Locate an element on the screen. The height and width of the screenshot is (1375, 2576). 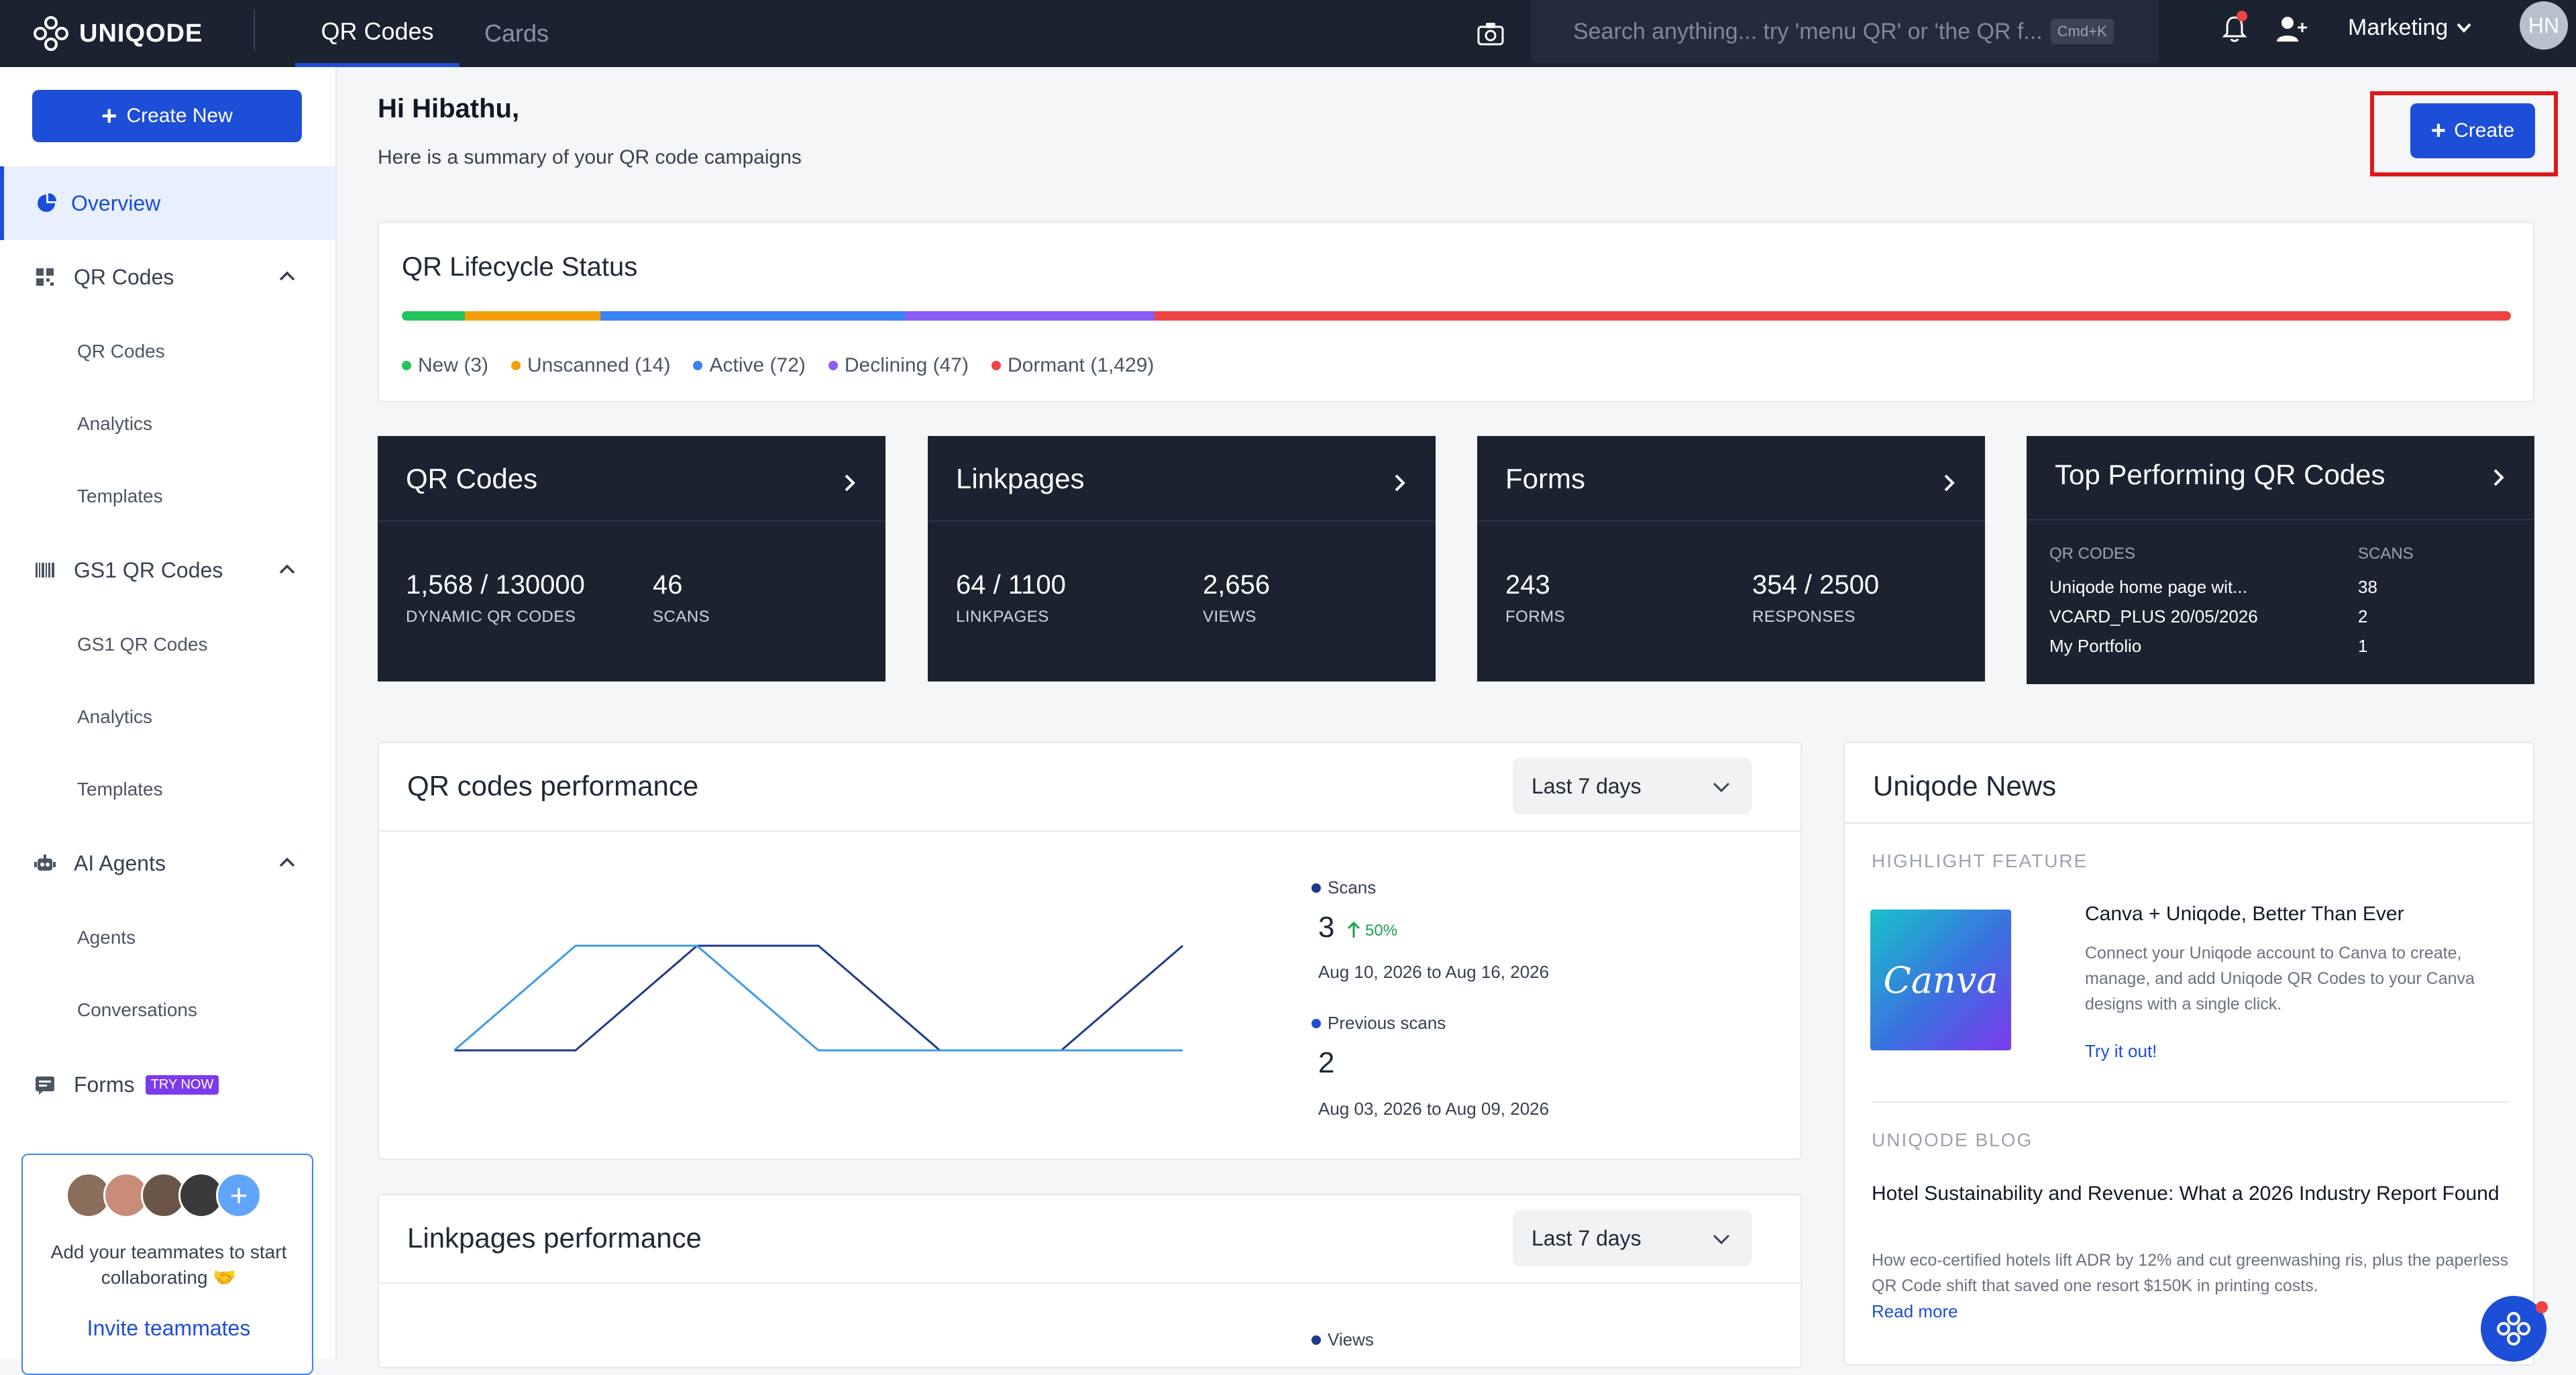
lifecycle-legend-item: Dormant (1,429) is located at coordinates (1072, 366).